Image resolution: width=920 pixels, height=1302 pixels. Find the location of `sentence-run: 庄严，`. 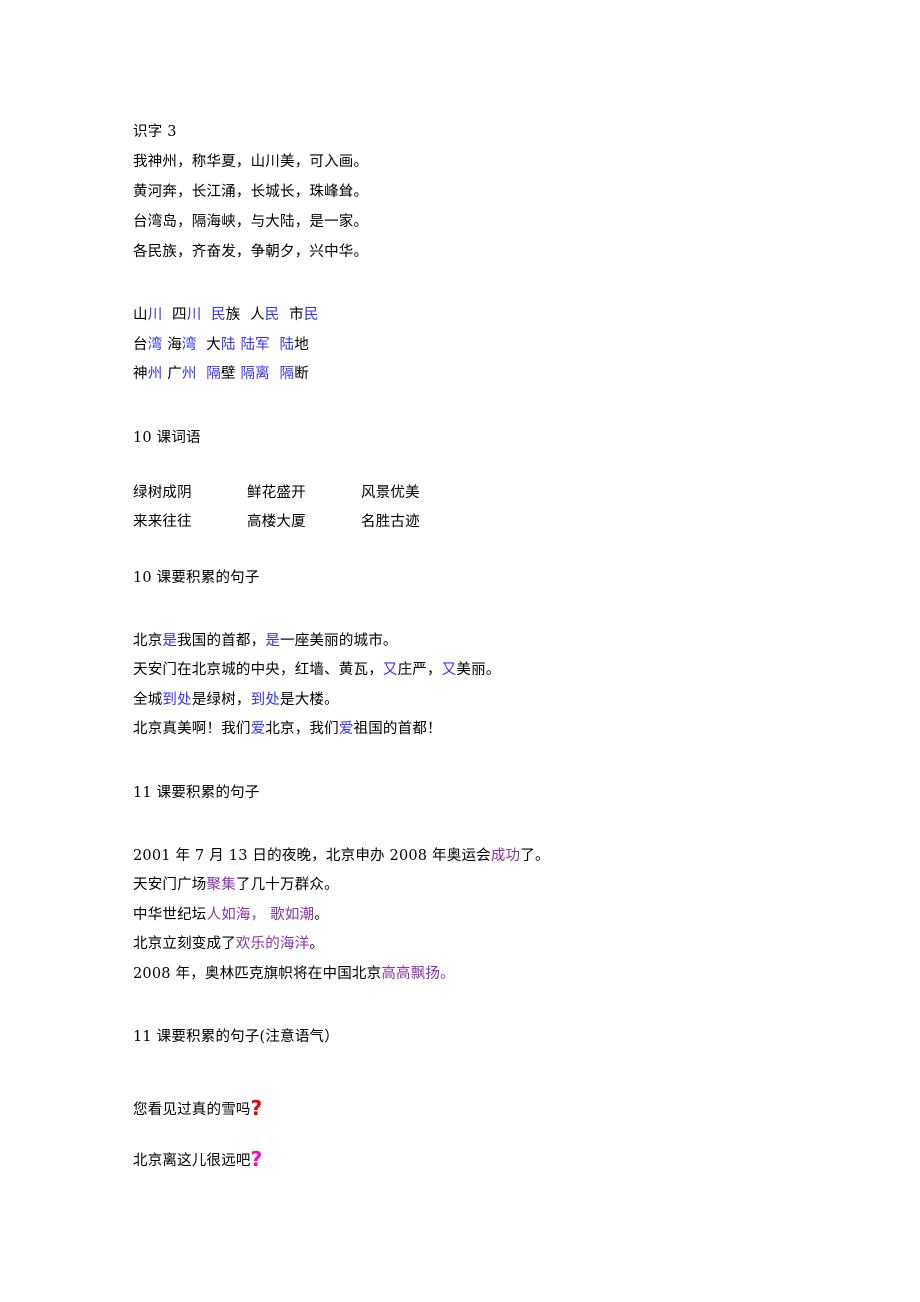

sentence-run: 庄严， is located at coordinates (419, 670).